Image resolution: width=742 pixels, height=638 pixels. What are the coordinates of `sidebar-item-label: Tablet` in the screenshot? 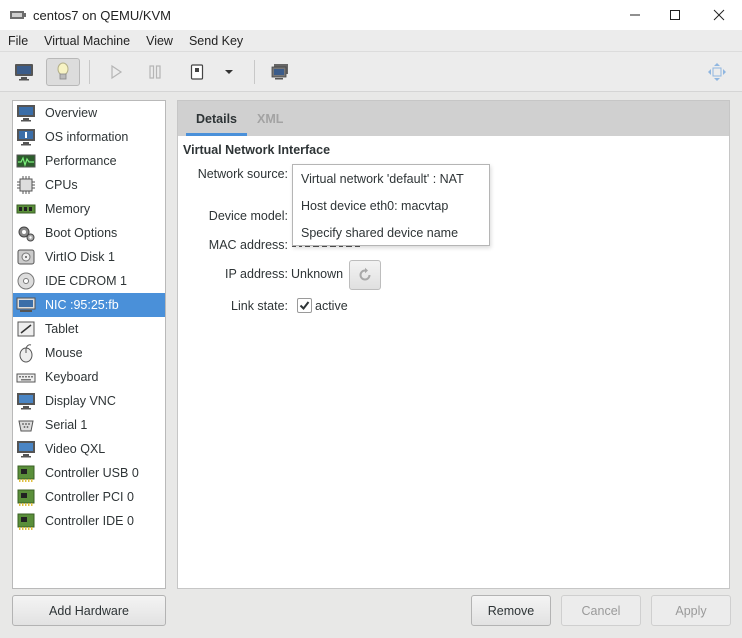 It's located at (62, 329).